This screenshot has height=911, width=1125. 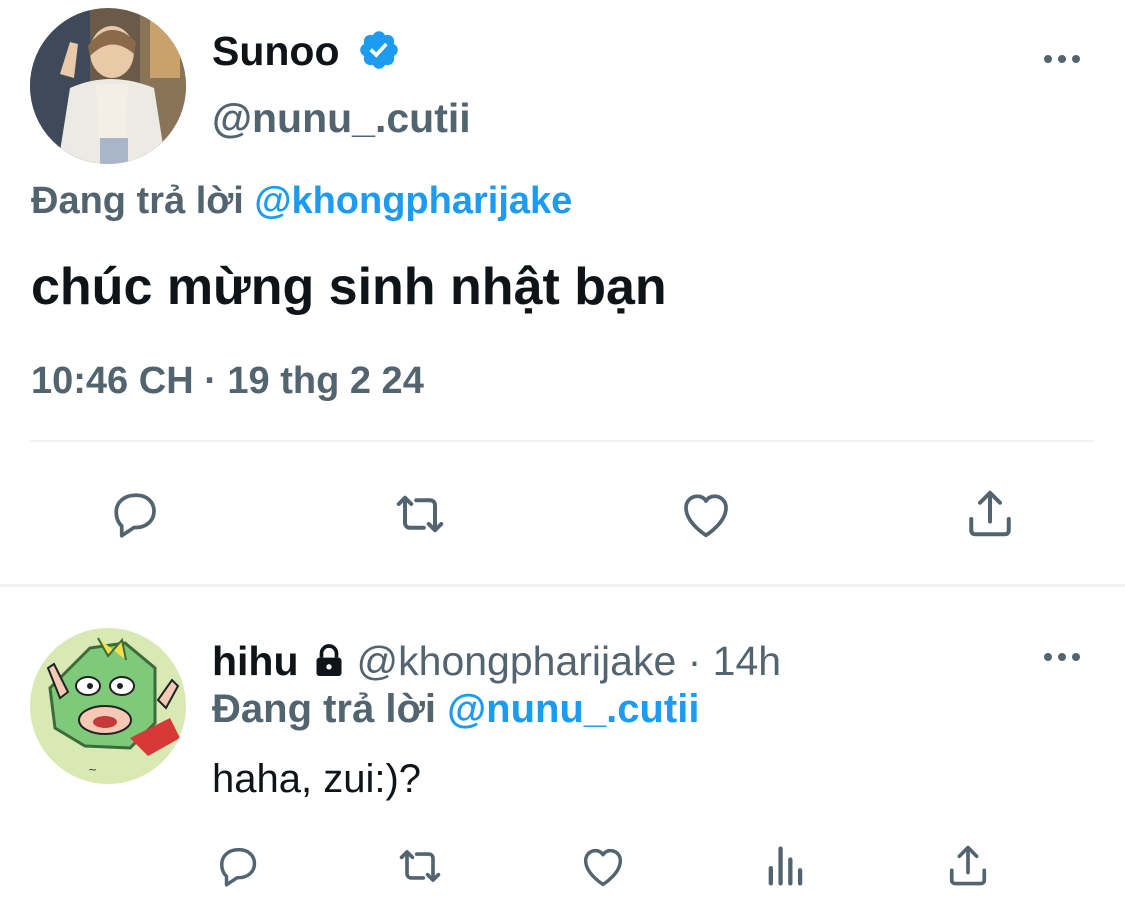 I want to click on tweet-text: chúc mừng sinh nhật bạn, so click(x=349, y=287).